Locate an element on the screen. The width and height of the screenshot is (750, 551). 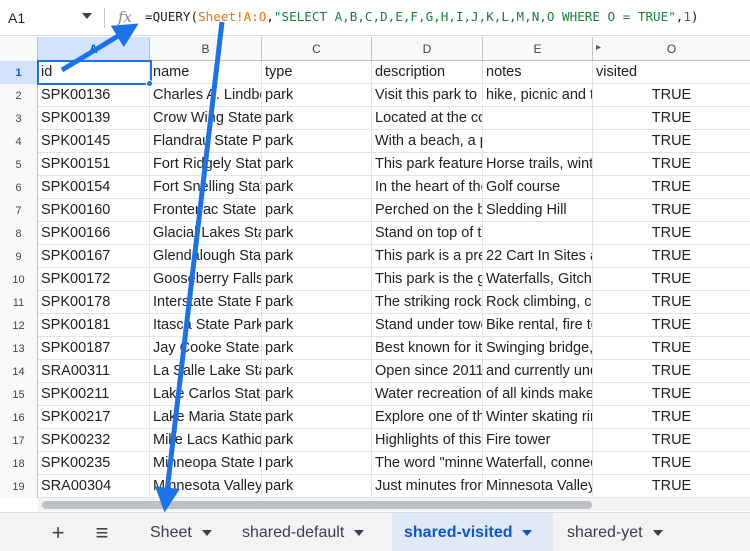
cell-description: Perched on the bluffs is located at coordinates (427, 210).